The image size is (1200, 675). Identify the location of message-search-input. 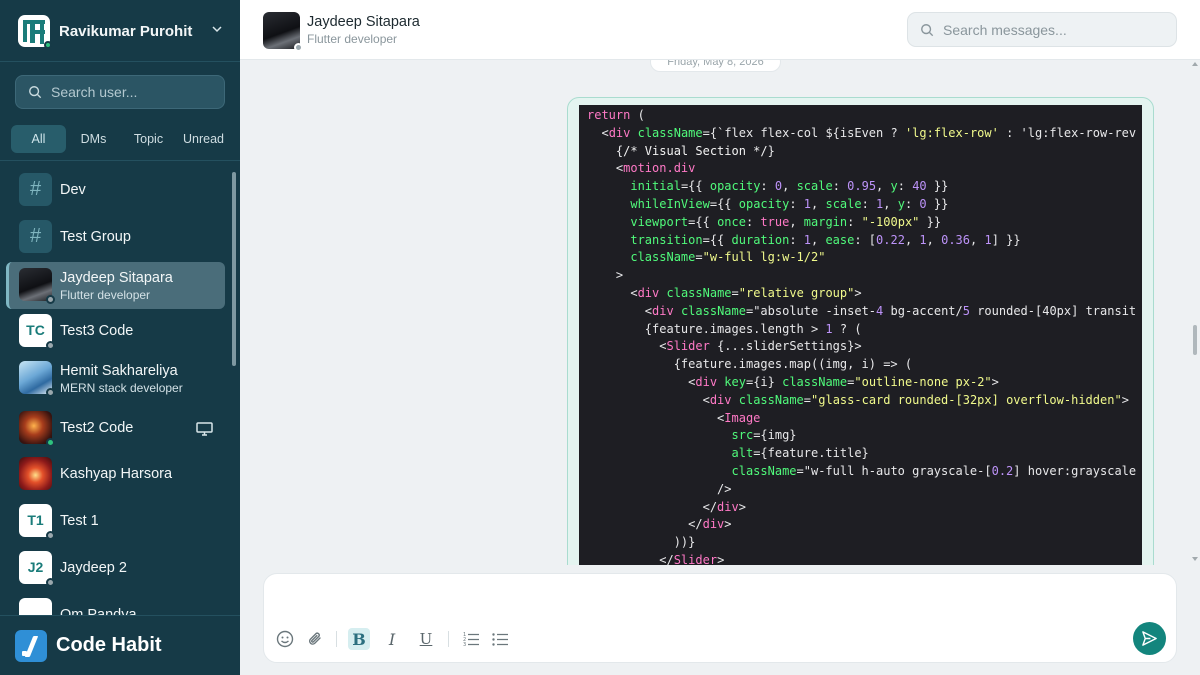
(1053, 29).